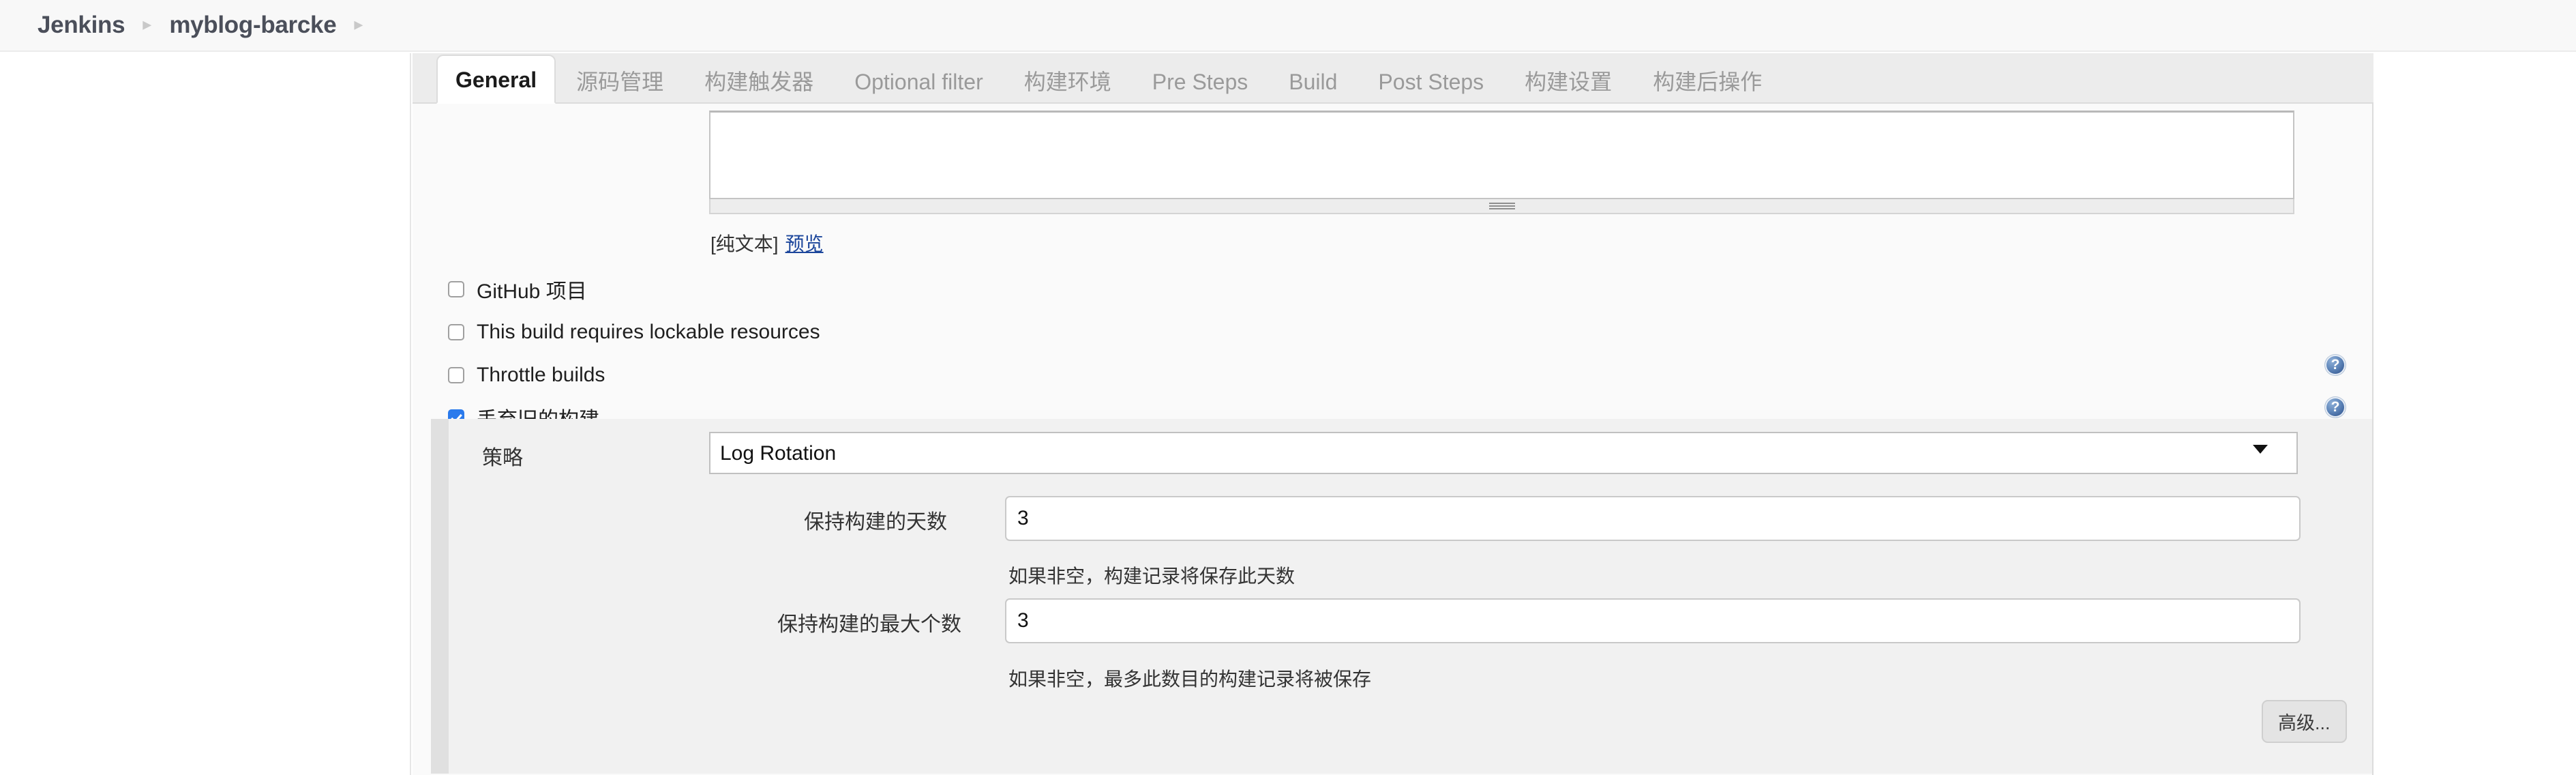 The width and height of the screenshot is (2576, 775). Describe the element at coordinates (804, 243) in the screenshot. I see `preview-link: 预览` at that location.